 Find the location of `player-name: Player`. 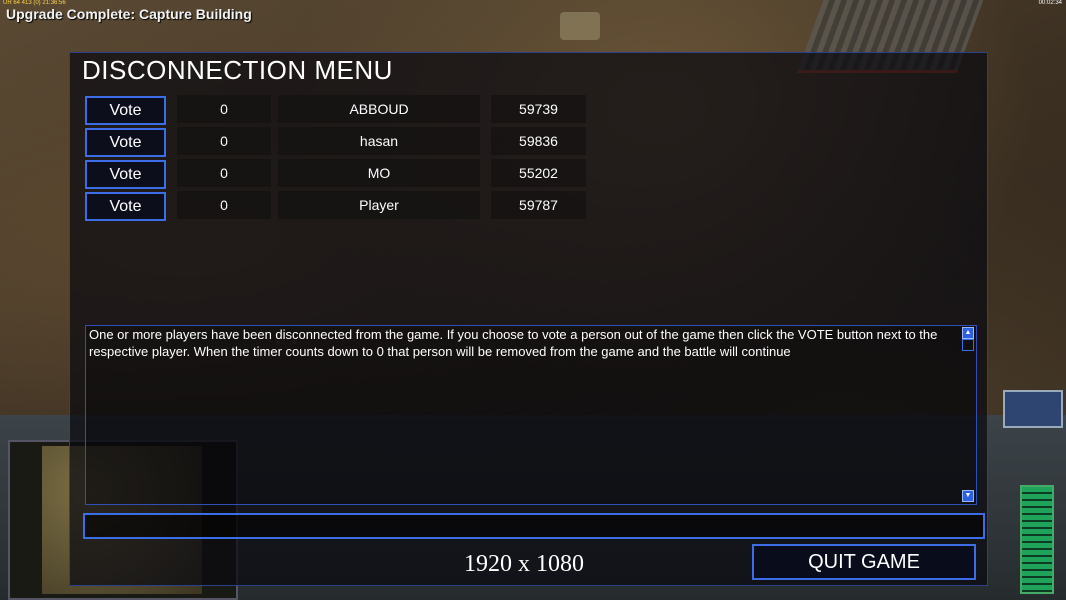

player-name: Player is located at coordinates (379, 205).